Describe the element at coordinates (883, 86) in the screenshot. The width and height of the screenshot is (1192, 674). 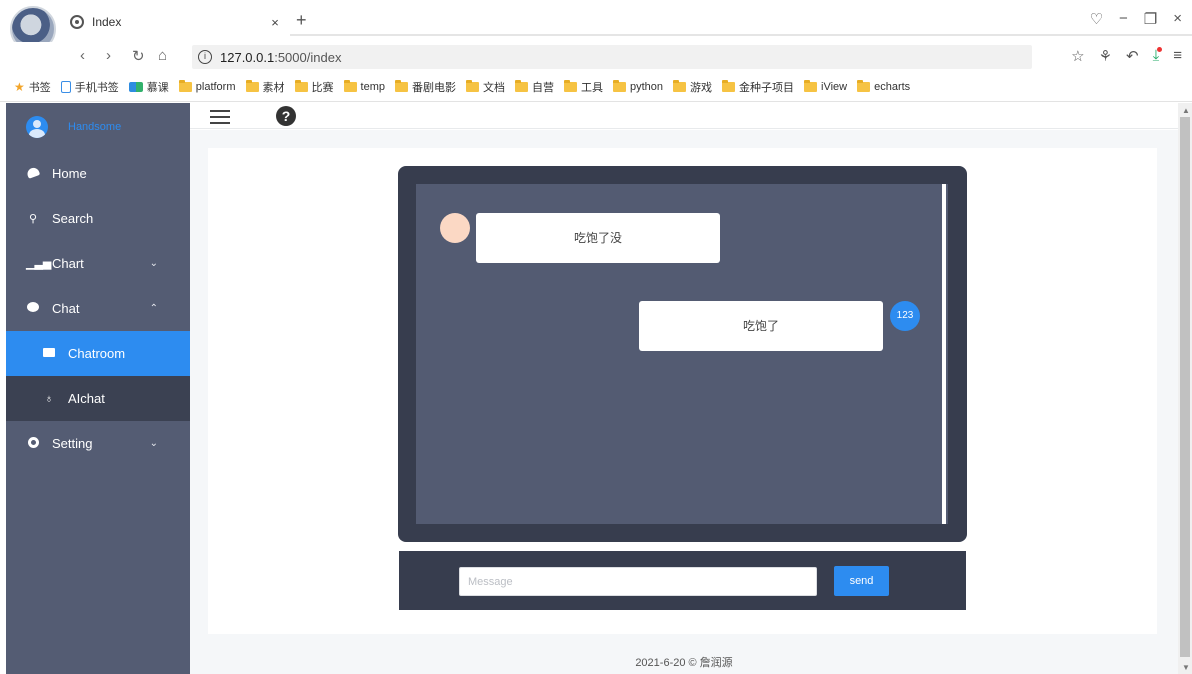
I see `bookmark-folder: echarts` at that location.